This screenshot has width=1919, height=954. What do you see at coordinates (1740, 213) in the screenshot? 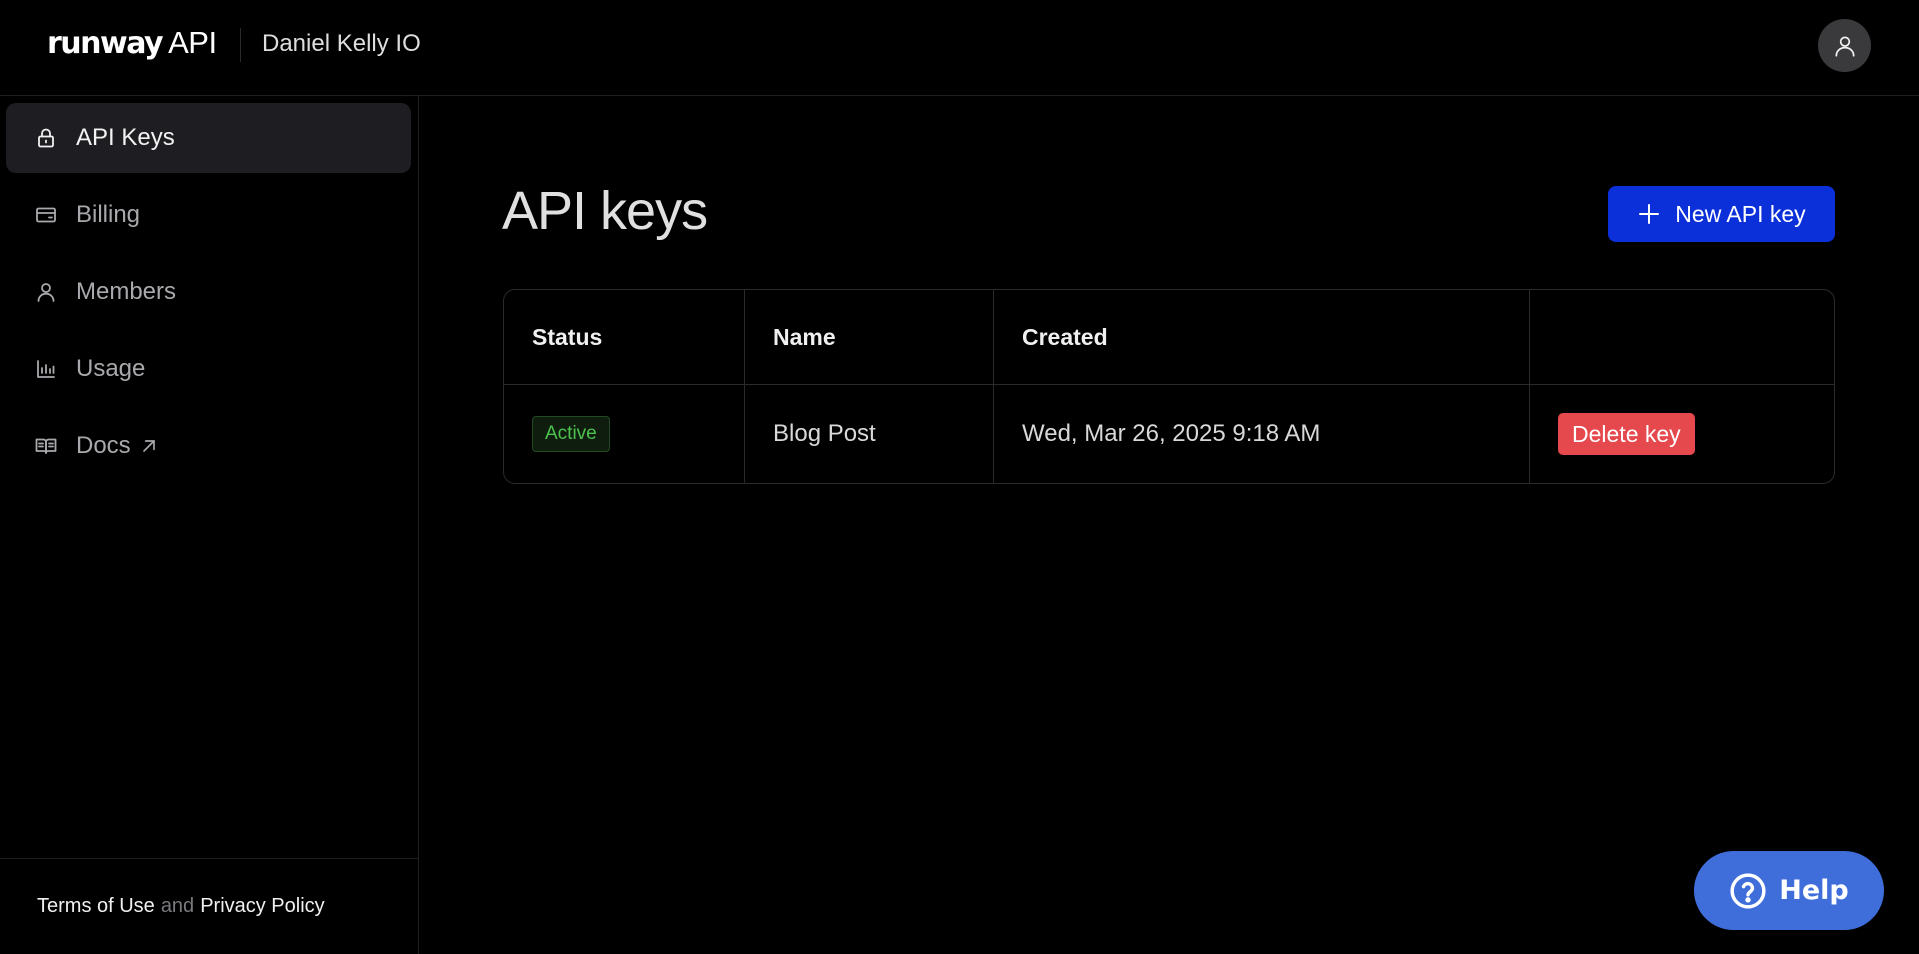
I see `new-api-key-label: New API key` at bounding box center [1740, 213].